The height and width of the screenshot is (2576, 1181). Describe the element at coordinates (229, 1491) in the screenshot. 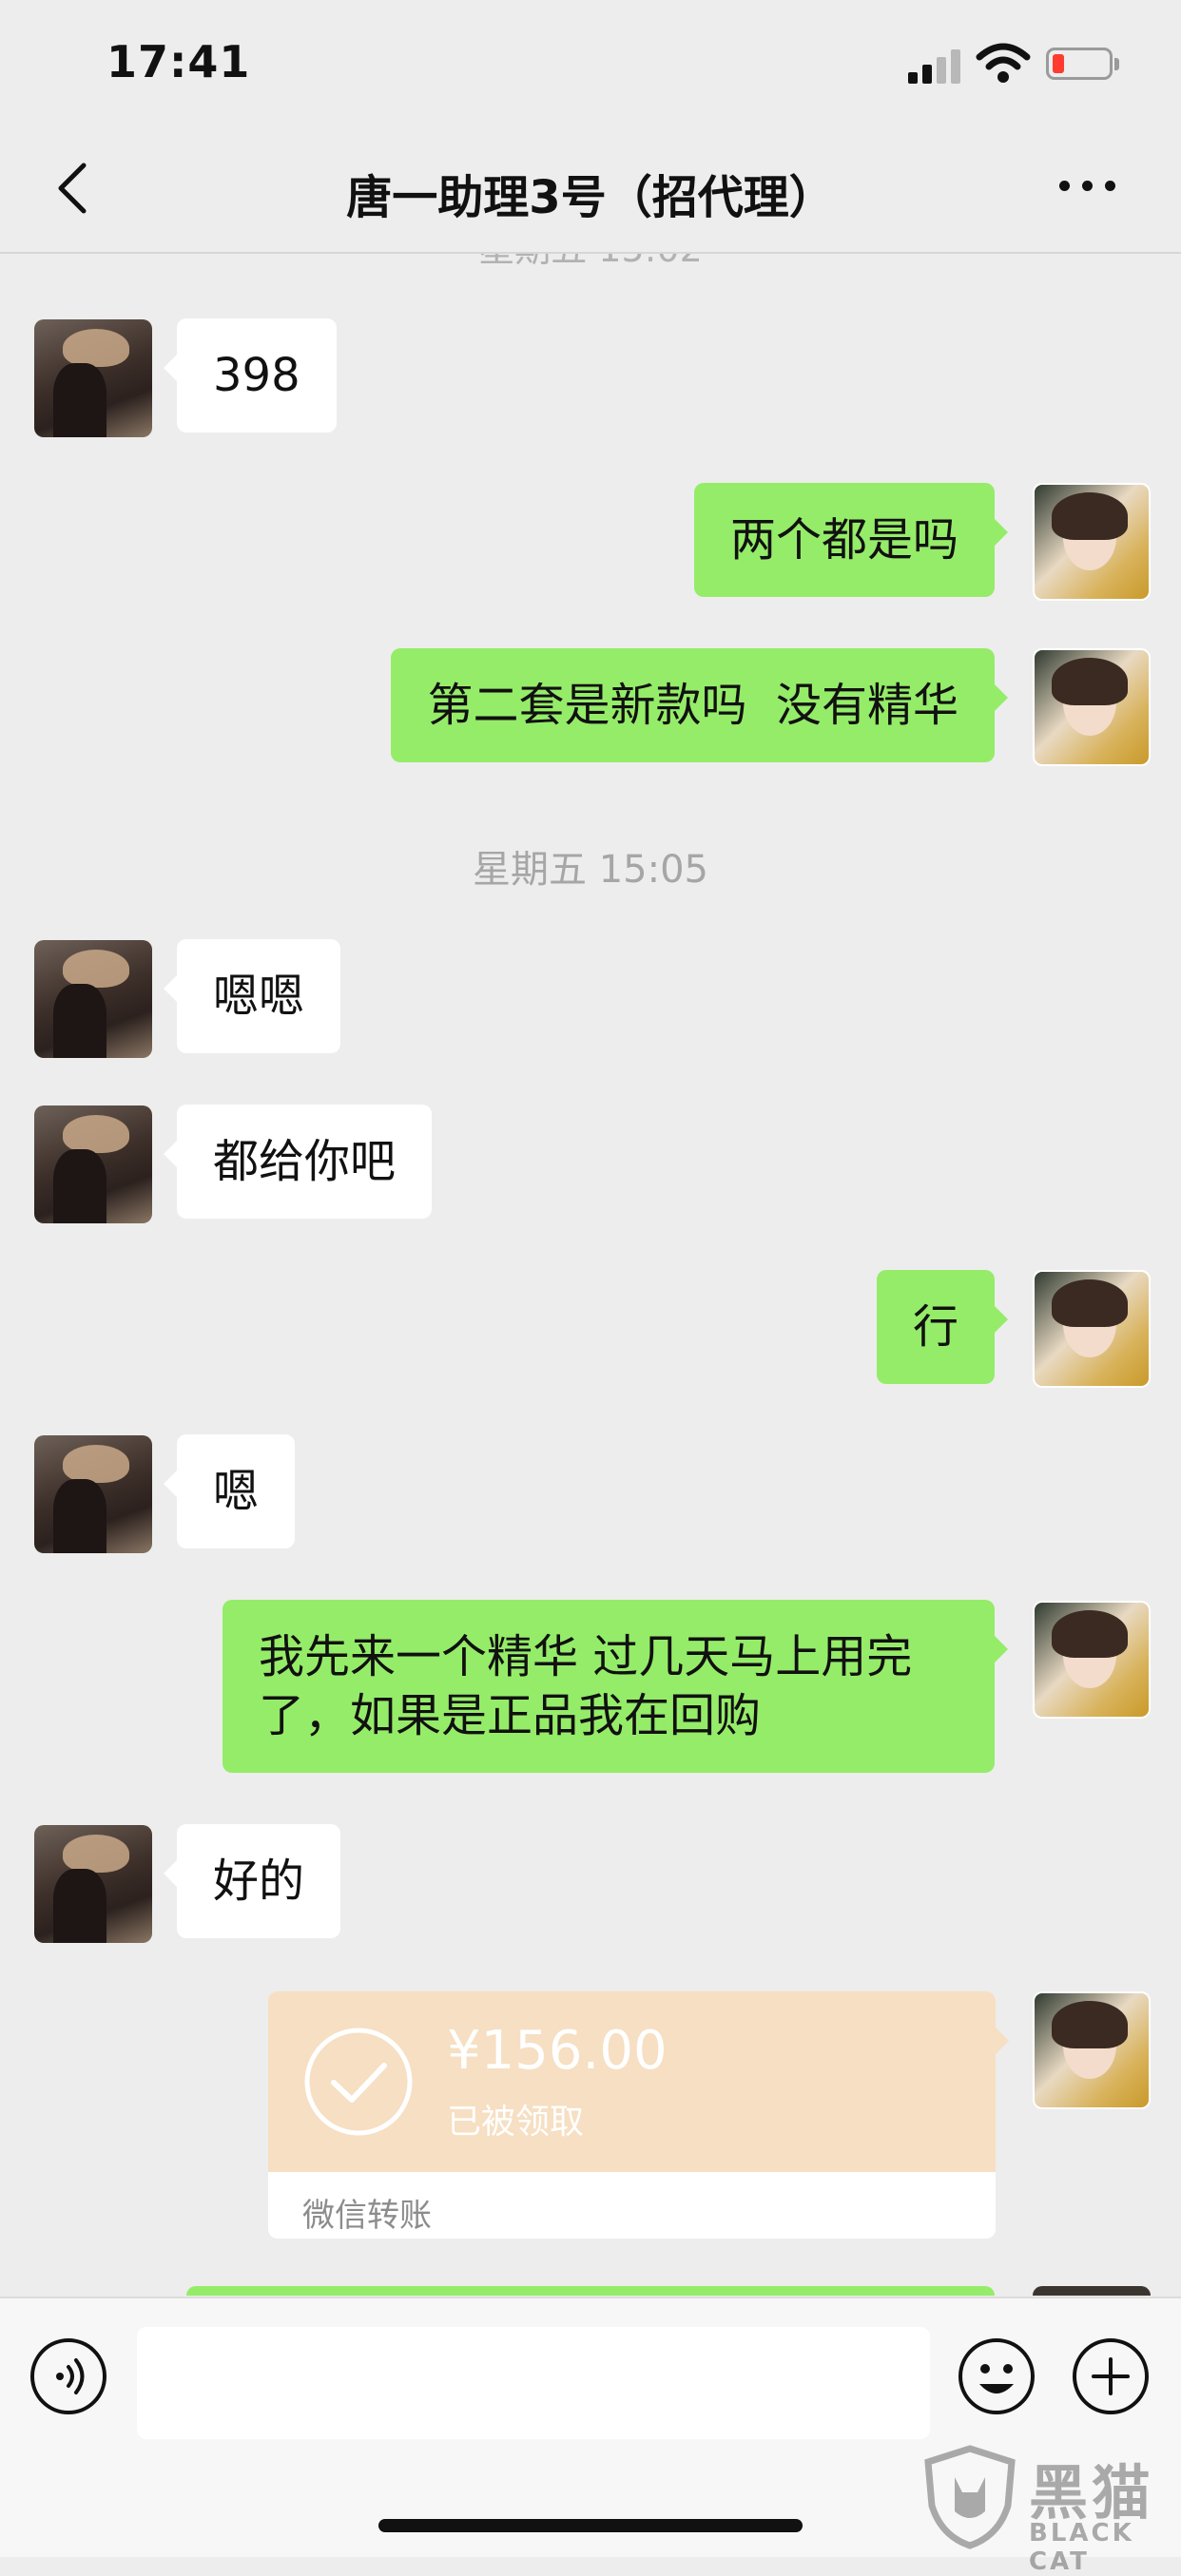

I see `incoming-message-bubble: 嗯` at that location.